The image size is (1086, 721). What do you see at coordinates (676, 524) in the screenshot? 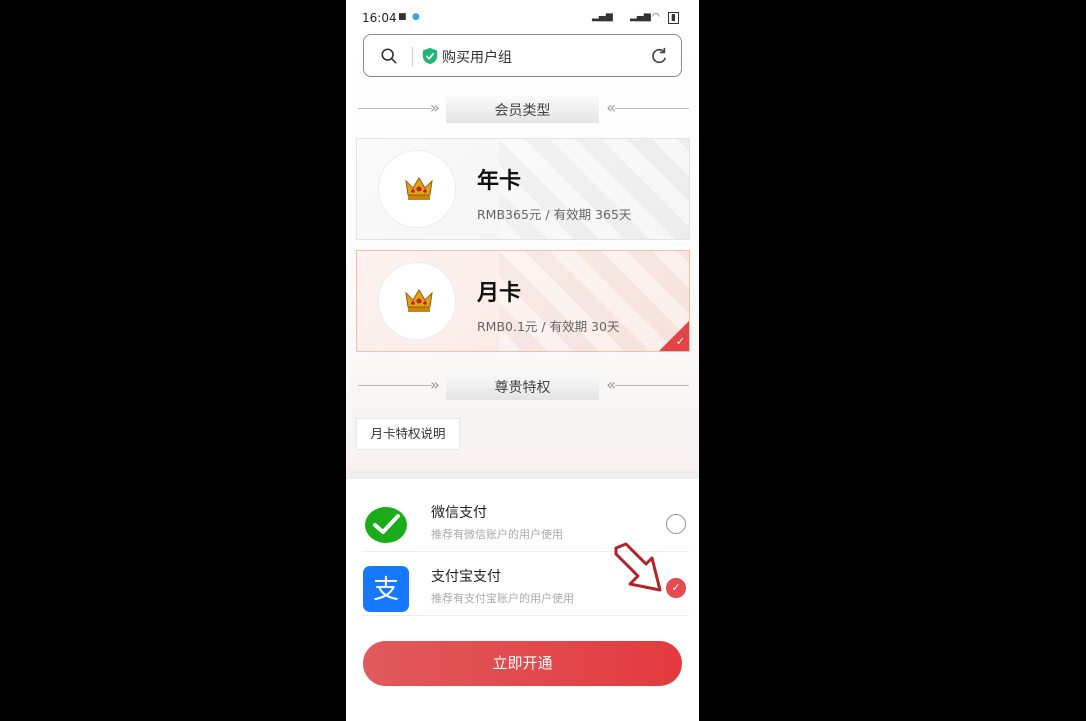
I see `radio-button` at bounding box center [676, 524].